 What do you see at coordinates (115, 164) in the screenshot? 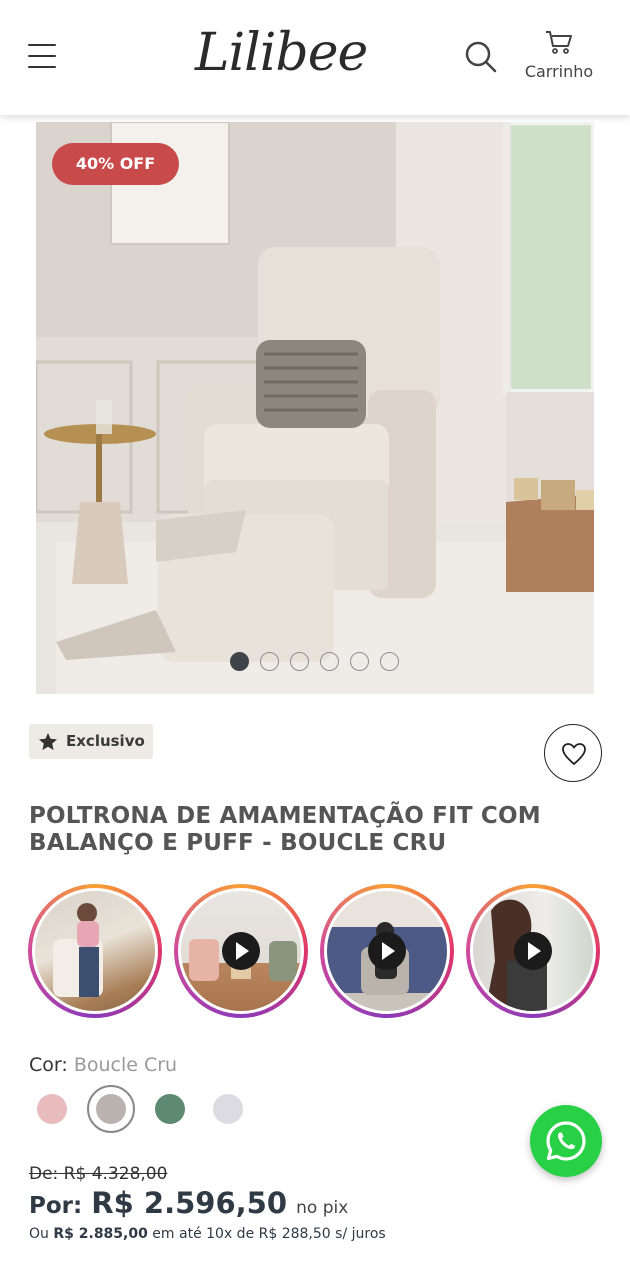
I see `discount-badge: 40% OFF` at bounding box center [115, 164].